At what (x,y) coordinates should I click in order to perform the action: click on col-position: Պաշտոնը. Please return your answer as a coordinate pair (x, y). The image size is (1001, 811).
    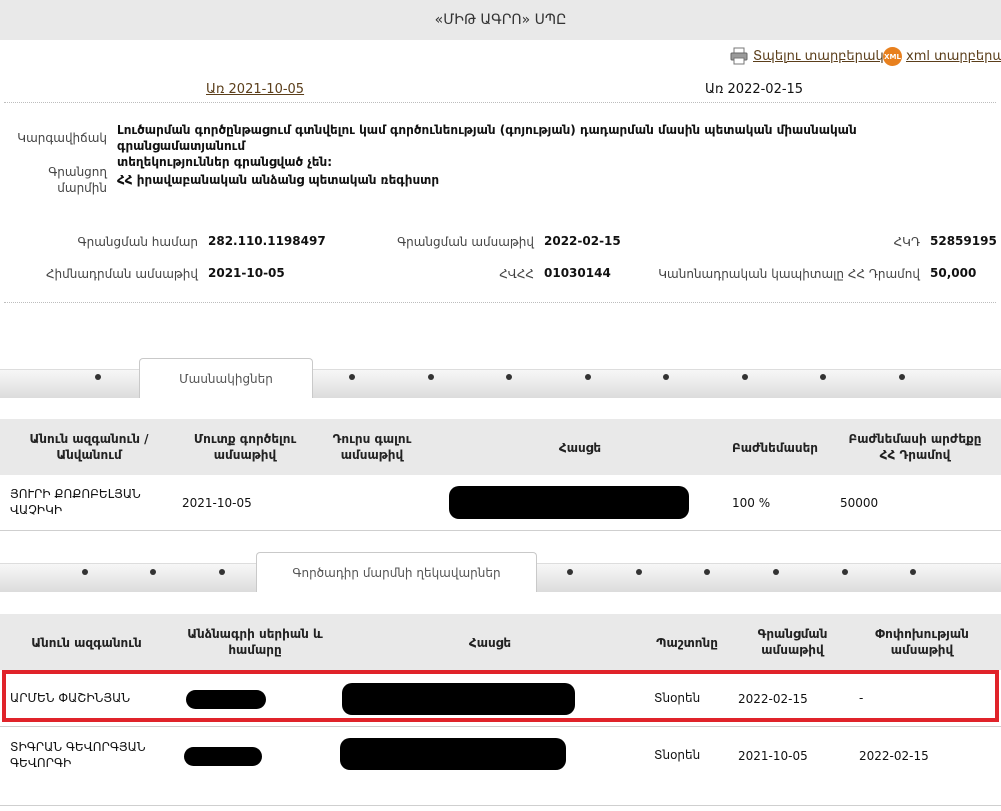
    Looking at the image, I should click on (687, 643).